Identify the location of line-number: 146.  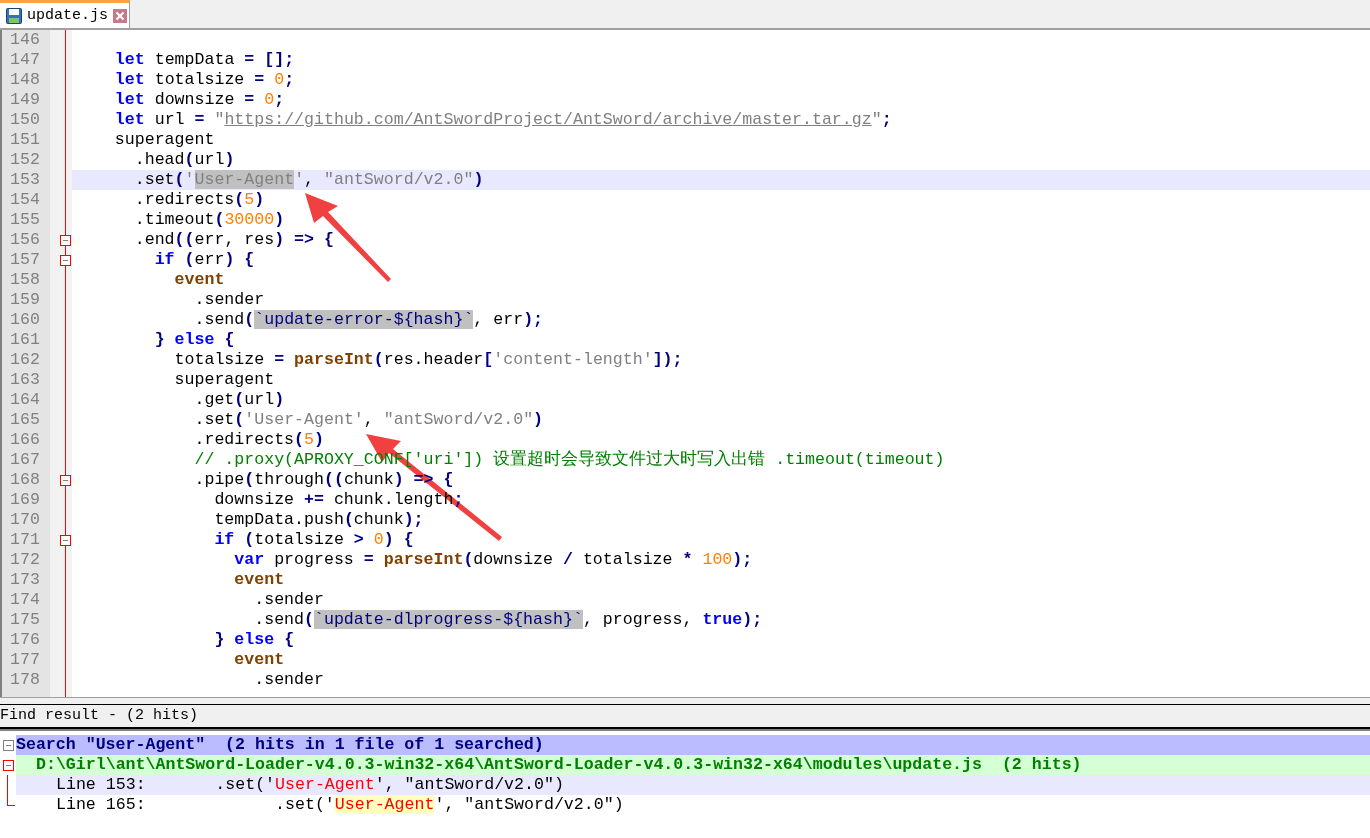
(25, 40).